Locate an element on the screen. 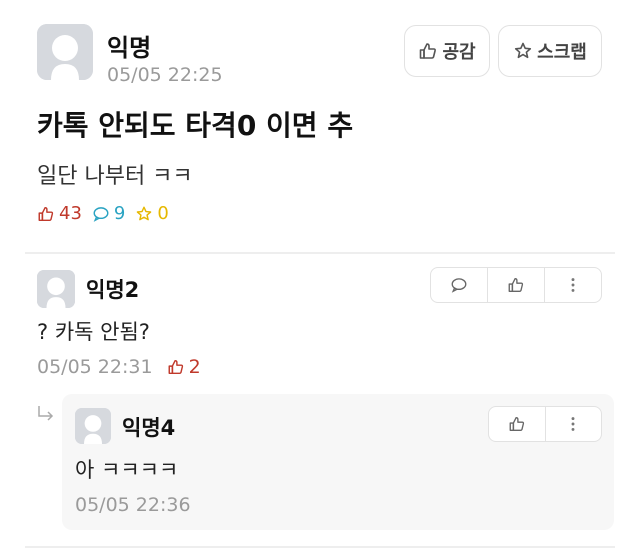 The height and width of the screenshot is (558, 640). like-count: 43 is located at coordinates (59, 213).